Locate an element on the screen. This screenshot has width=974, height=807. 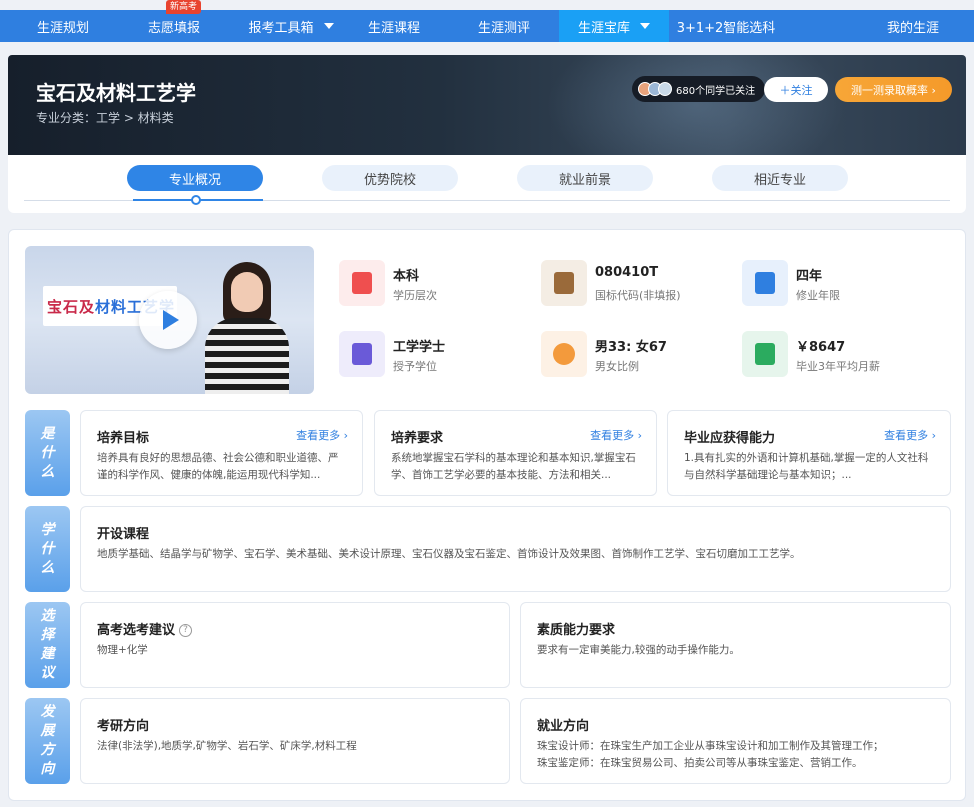
new-badge: 新高考 is located at coordinates (184, 7).